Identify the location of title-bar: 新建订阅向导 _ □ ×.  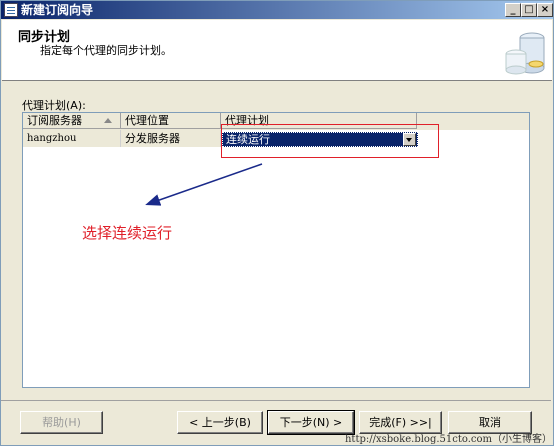
(277, 10).